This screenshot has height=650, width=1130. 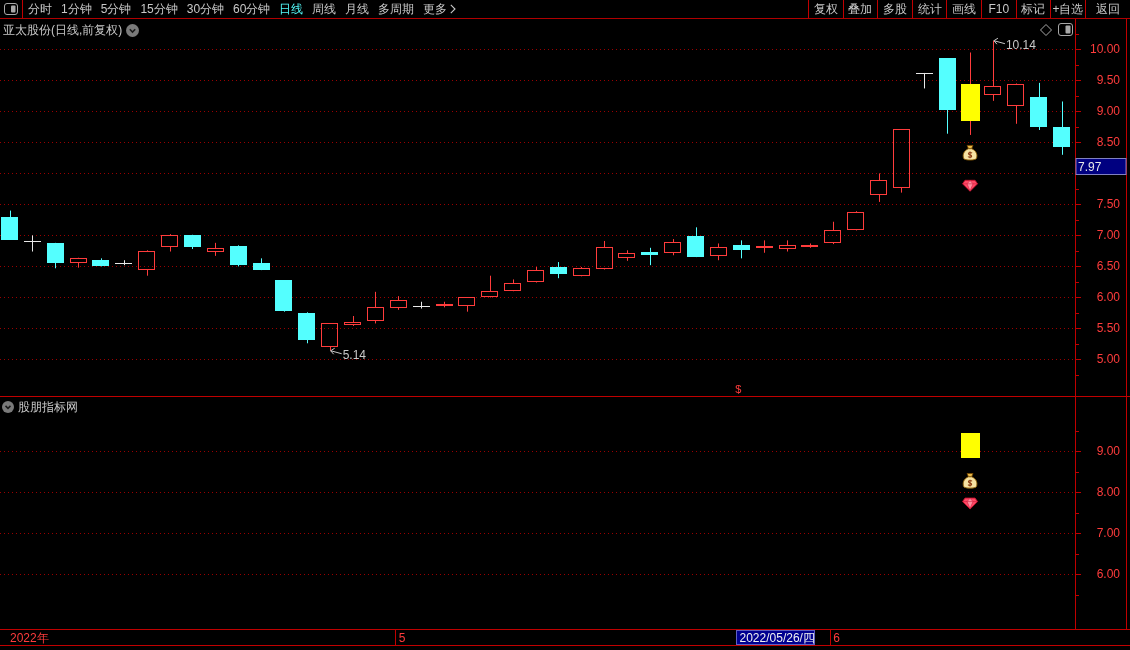 I want to click on period-tab: 15分钟, so click(x=159, y=9).